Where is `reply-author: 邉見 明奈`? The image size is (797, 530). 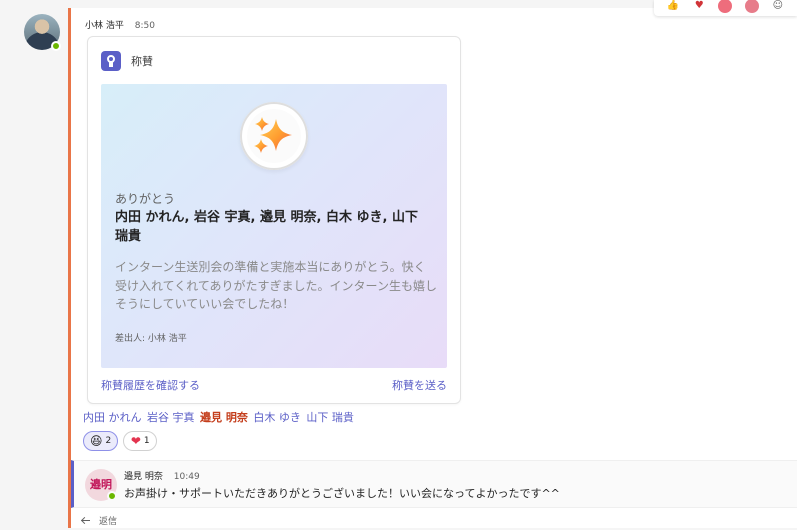 reply-author: 邉見 明奈 is located at coordinates (143, 477).